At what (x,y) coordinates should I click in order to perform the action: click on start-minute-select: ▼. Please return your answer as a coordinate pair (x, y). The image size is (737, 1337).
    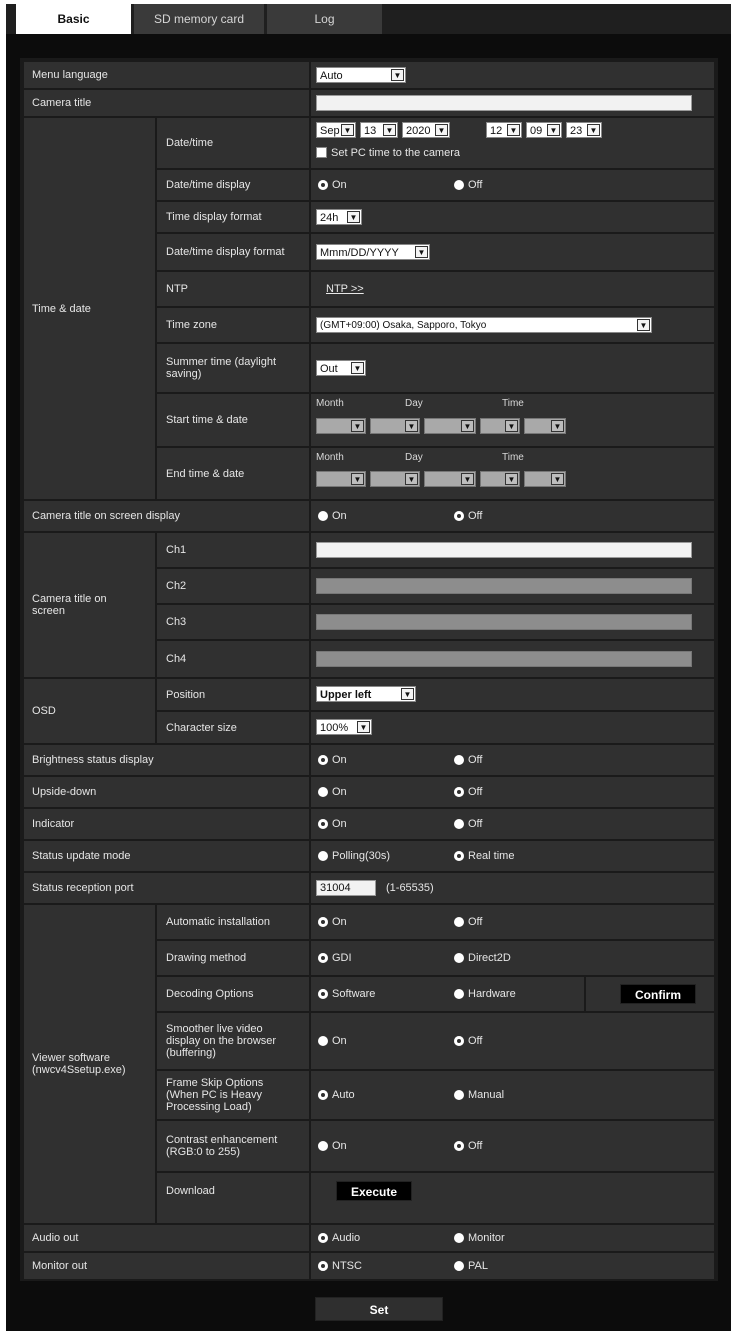
    Looking at the image, I should click on (545, 426).